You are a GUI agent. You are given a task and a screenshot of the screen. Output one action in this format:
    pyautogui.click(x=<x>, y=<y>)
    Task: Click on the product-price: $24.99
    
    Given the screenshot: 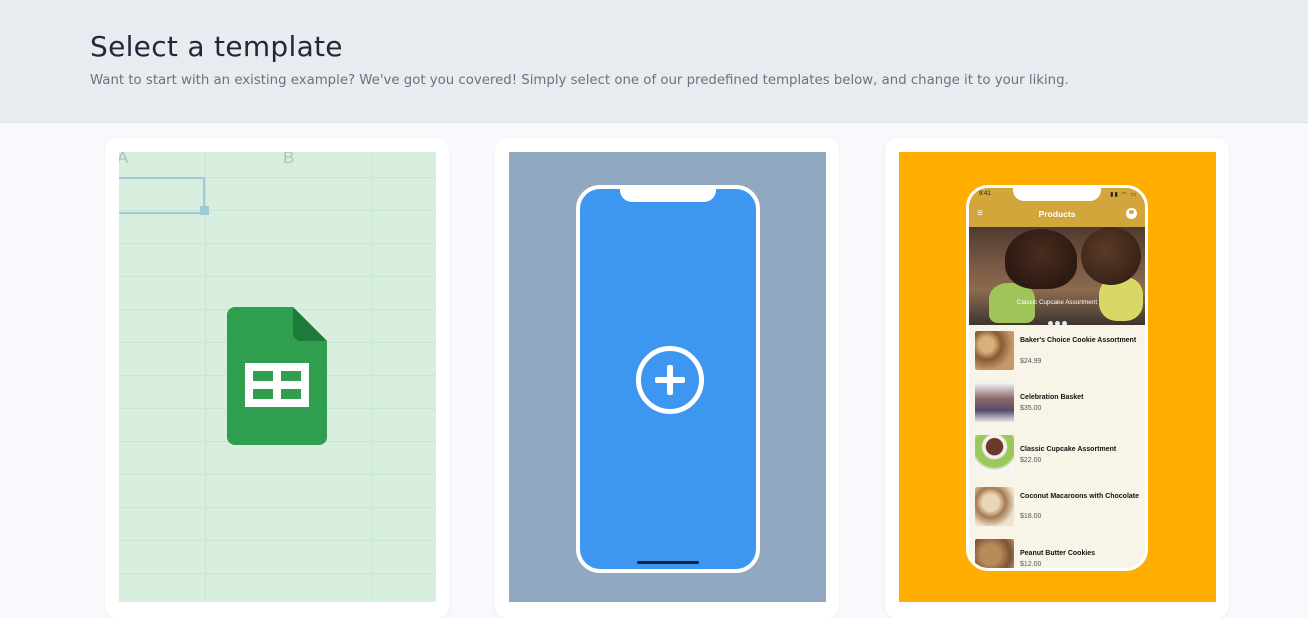 What is the action you would take?
    pyautogui.click(x=1031, y=361)
    